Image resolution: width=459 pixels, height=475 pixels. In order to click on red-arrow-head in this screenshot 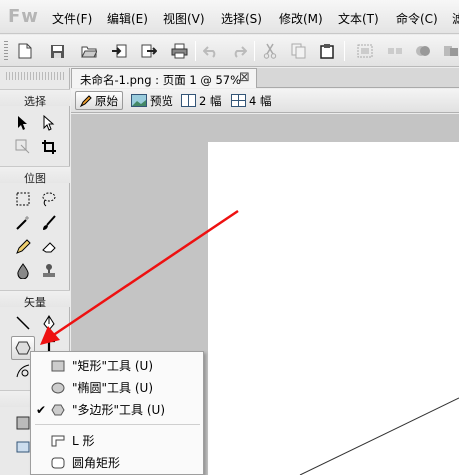, I will do `click(50, 335)`.